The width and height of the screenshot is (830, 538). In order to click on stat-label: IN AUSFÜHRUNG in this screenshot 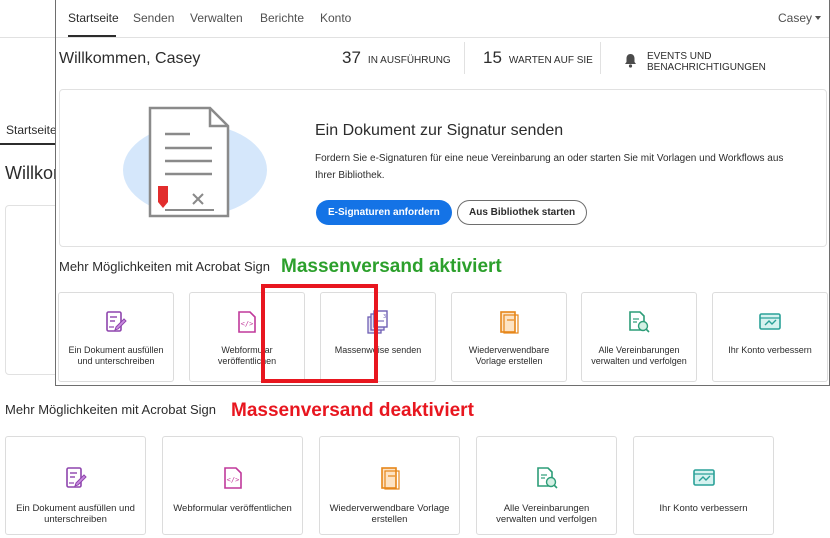, I will do `click(409, 60)`.